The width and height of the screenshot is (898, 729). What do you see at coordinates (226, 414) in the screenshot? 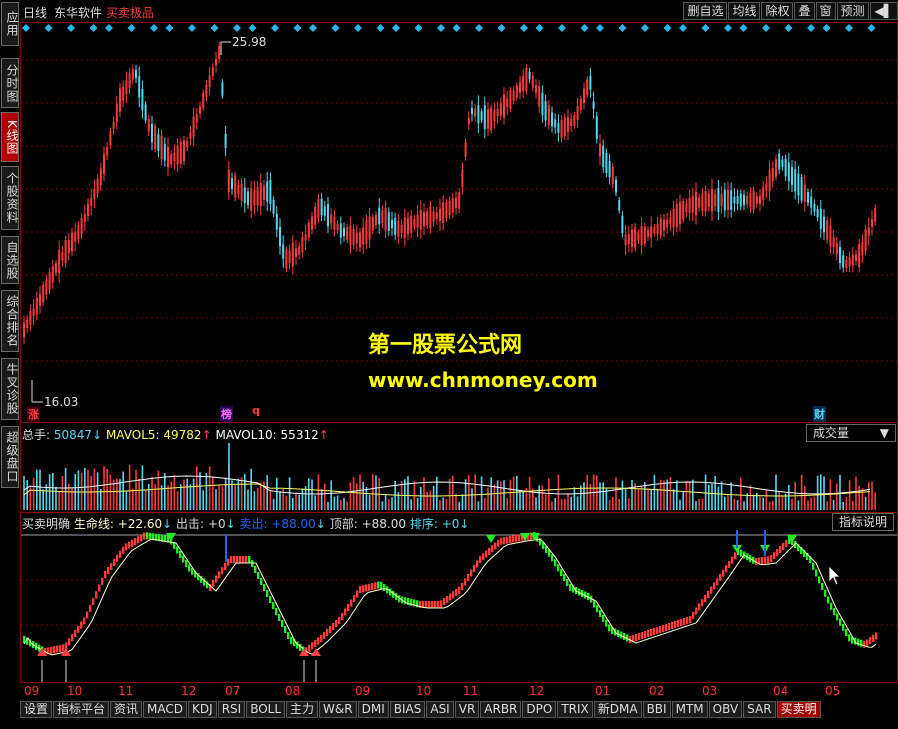
I see `list-mark: 榜` at bounding box center [226, 414].